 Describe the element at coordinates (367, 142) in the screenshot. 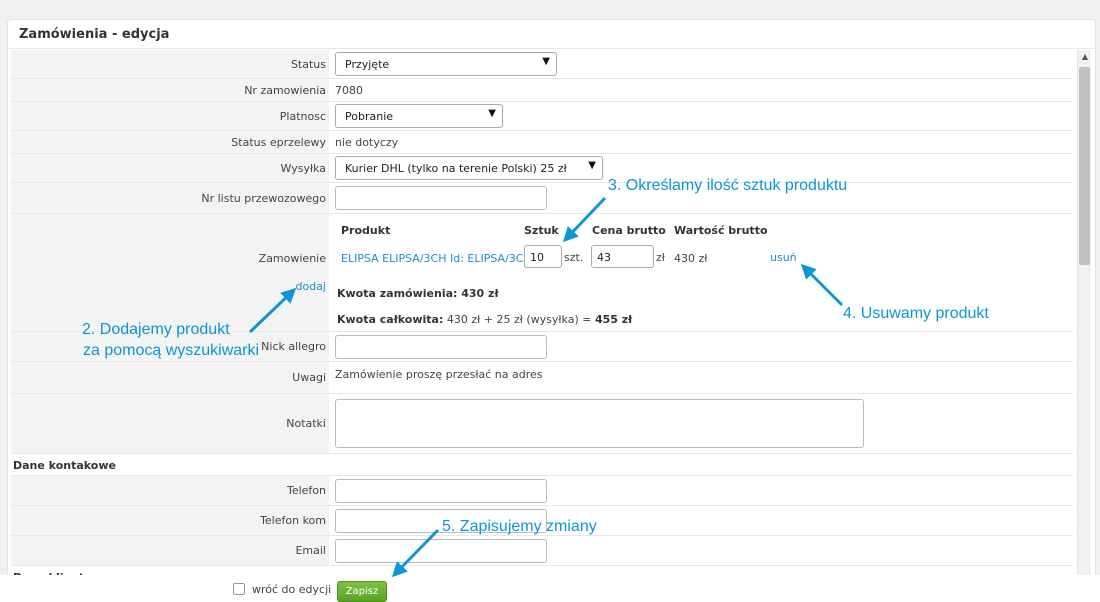

I see `eprzelewy-value: nie dotyczy` at that location.